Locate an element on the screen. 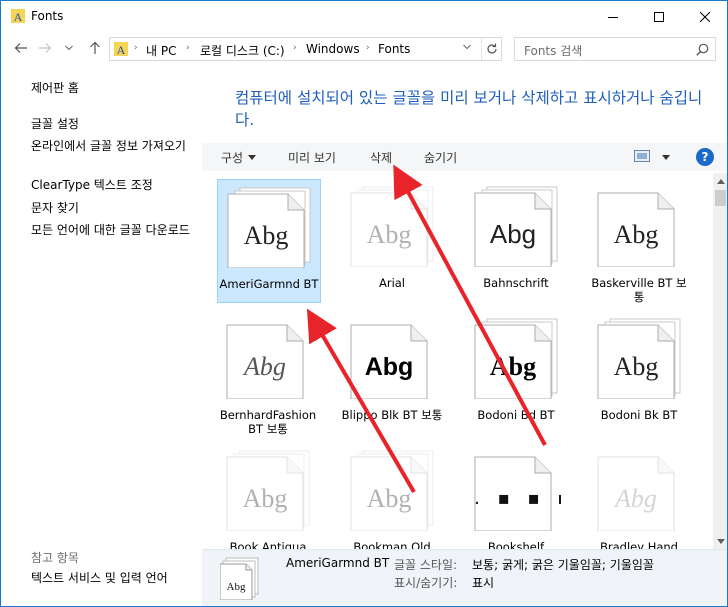  scroll-down-button is located at coordinates (720, 541).